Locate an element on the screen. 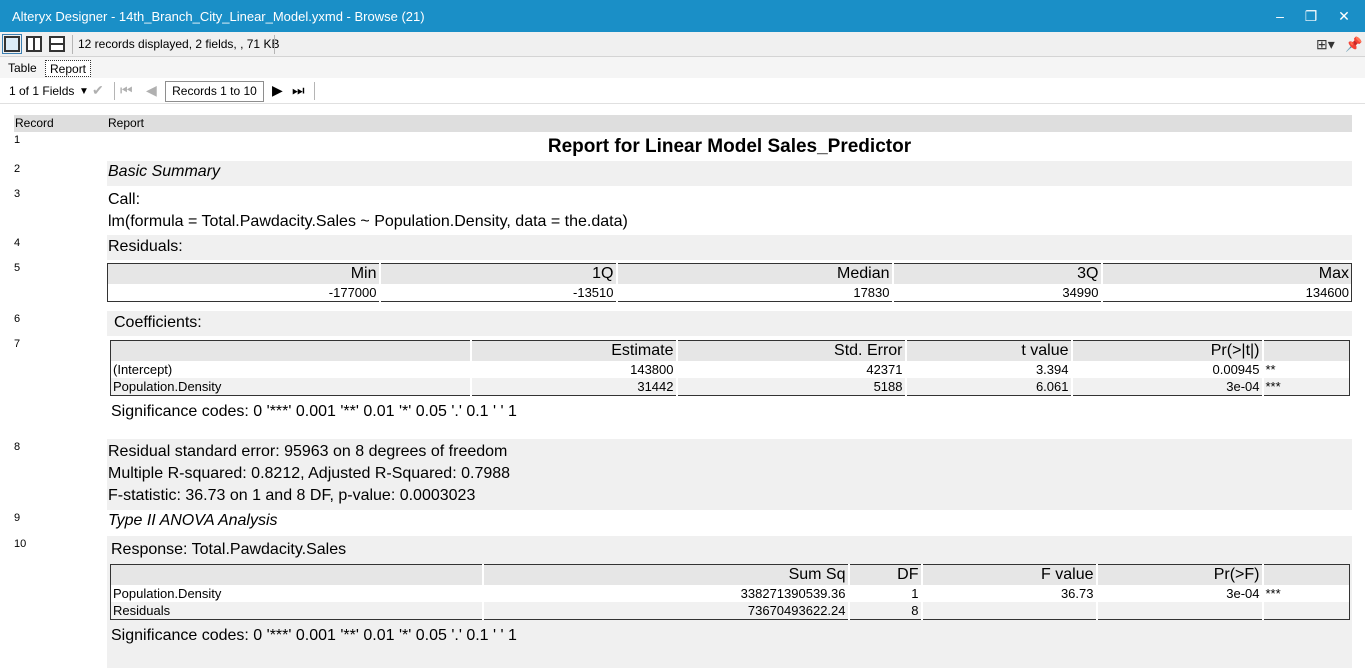 The image size is (1365, 668). table-row: 2 Basic Summary is located at coordinates (683, 173).